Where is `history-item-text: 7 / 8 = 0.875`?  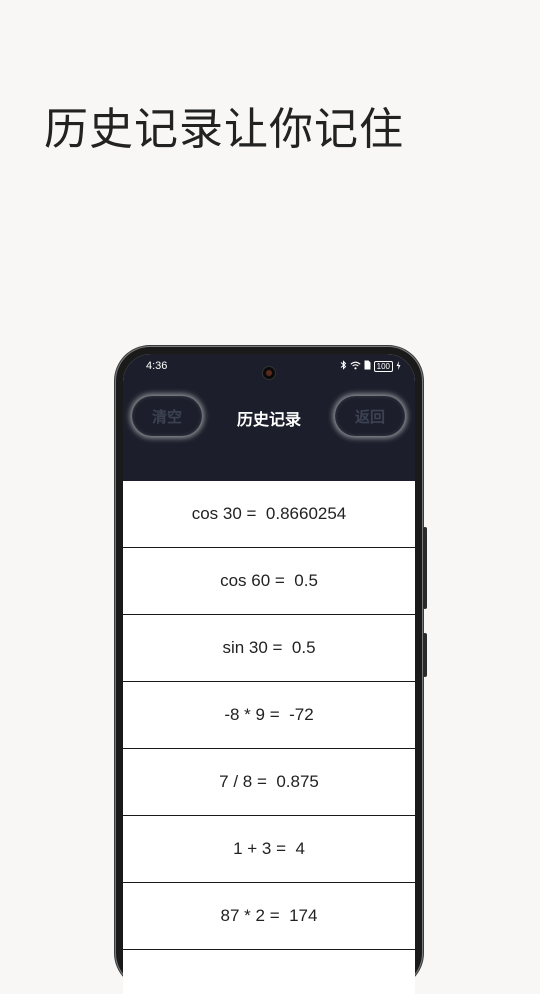
history-item-text: 7 / 8 = 0.875 is located at coordinates (269, 781).